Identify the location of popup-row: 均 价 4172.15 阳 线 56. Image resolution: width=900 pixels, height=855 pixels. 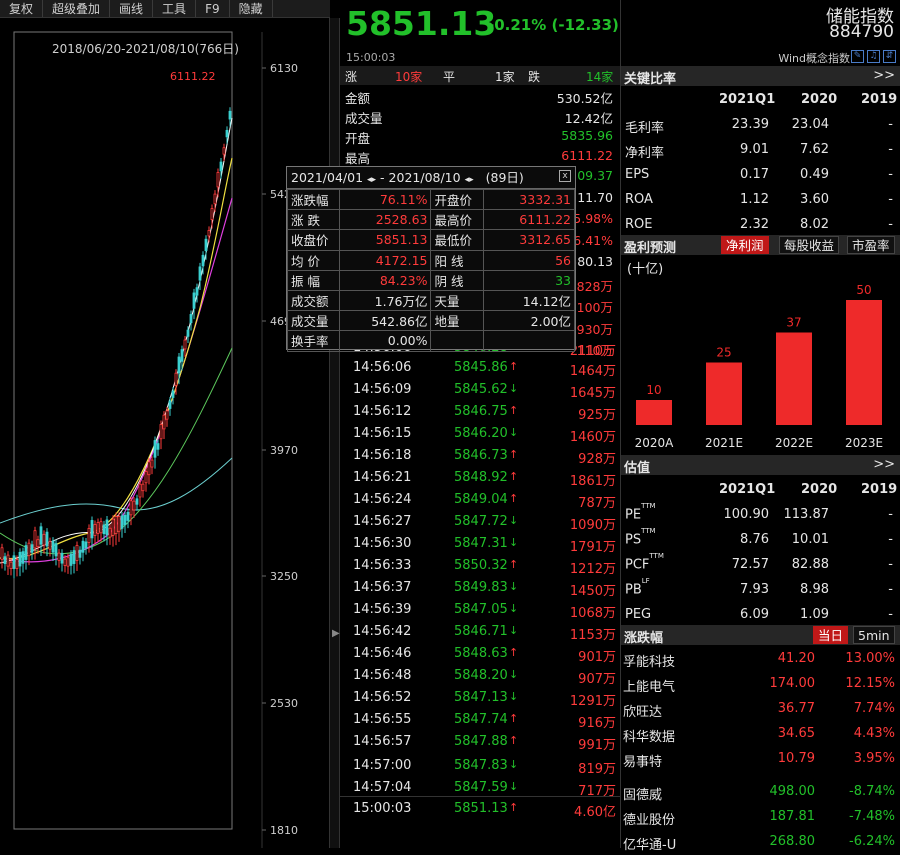
(431, 260).